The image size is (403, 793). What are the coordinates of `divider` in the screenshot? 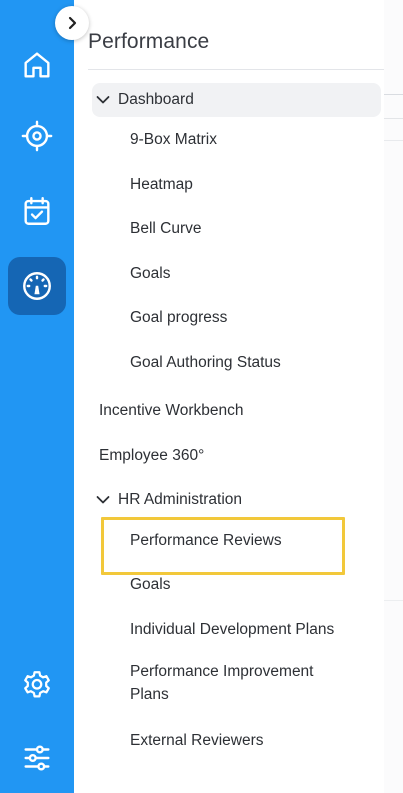 It's located at (236, 69).